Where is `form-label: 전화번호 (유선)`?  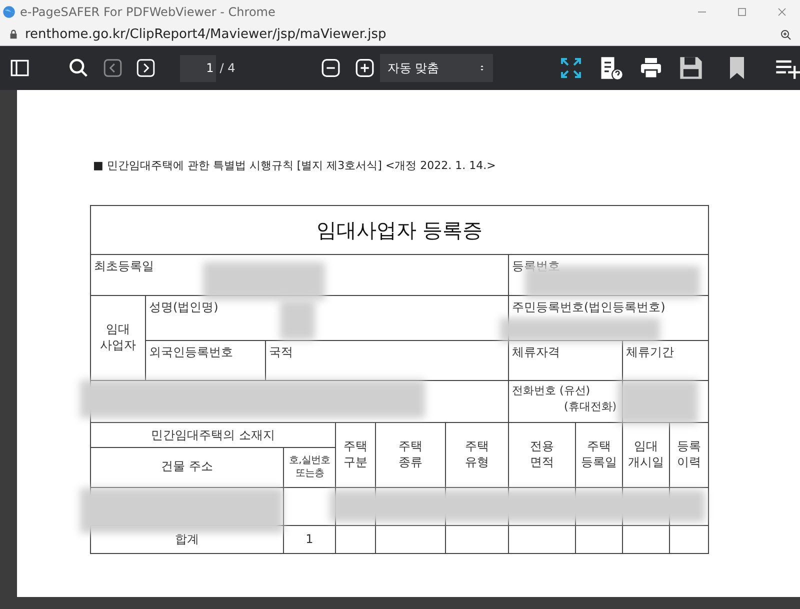 form-label: 전화번호 (유선) is located at coordinates (551, 390).